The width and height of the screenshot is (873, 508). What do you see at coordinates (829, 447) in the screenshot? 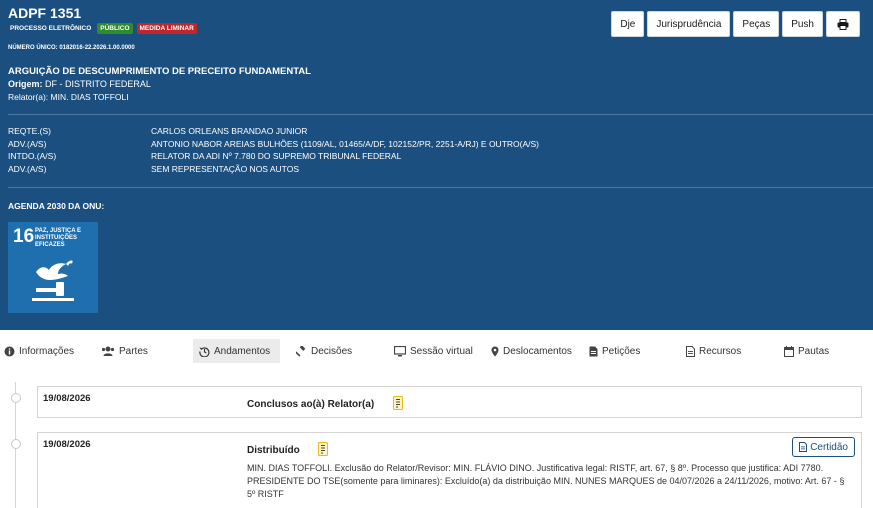
I see `certidao-label: Certidão` at bounding box center [829, 447].